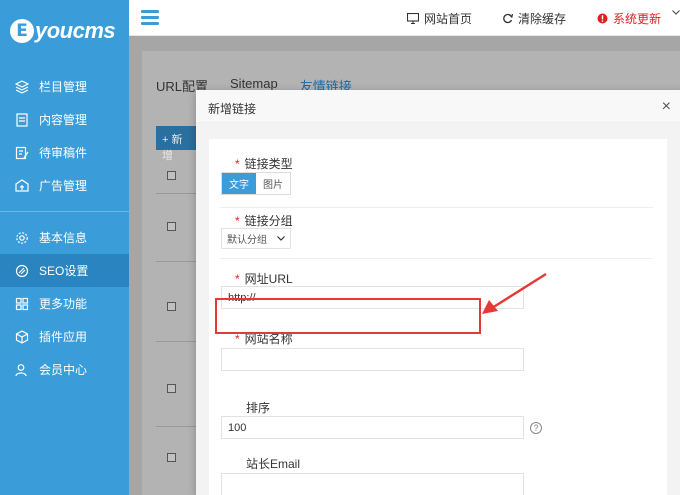 This screenshot has height=495, width=680. What do you see at coordinates (22, 238) in the screenshot?
I see `gear-icon` at bounding box center [22, 238].